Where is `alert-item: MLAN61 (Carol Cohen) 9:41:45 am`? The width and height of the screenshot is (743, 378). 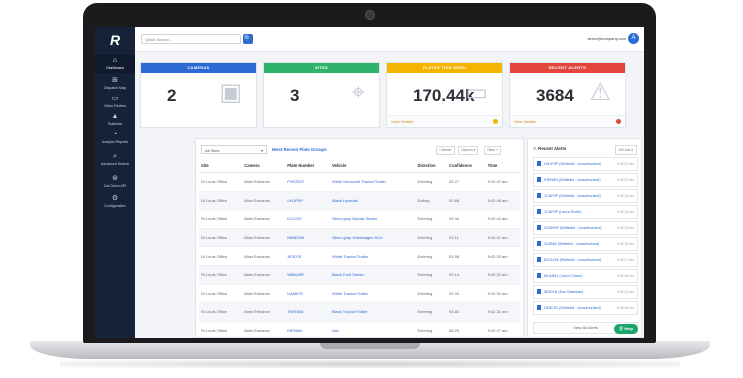
alert-item: MLAN61 (Carol Cohen) 9:41:45 am is located at coordinates (585, 276).